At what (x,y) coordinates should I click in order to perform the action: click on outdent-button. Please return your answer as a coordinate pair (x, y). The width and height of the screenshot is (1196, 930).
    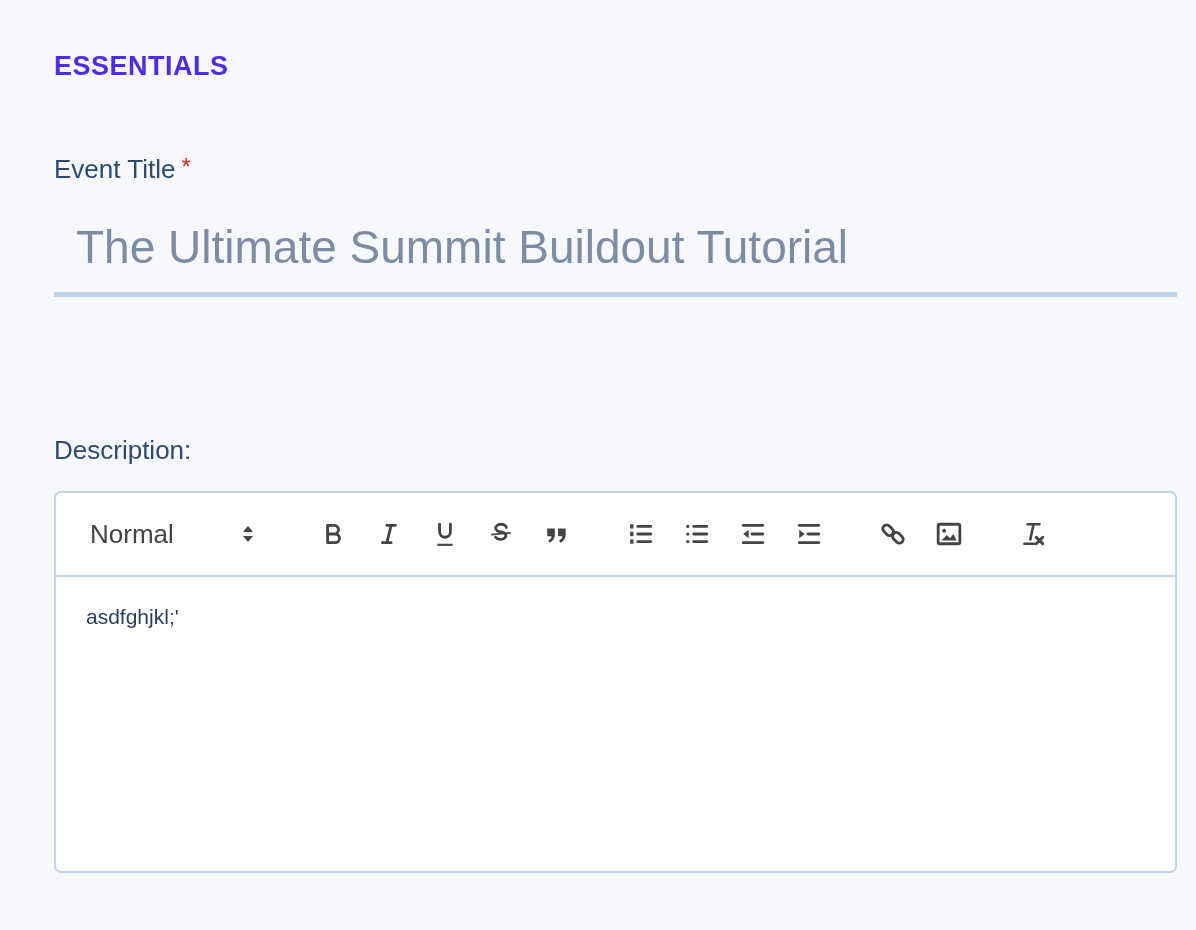
    Looking at the image, I should click on (753, 534).